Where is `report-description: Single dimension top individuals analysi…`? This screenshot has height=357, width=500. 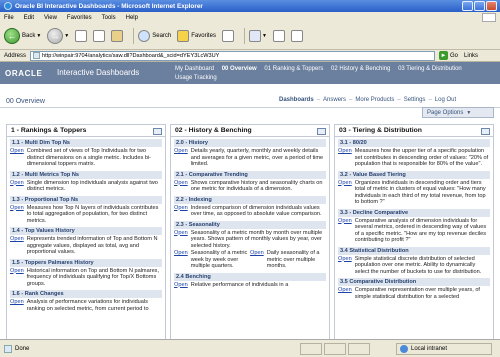 report-description: Single dimension top individuals analysi… is located at coordinates (92, 186).